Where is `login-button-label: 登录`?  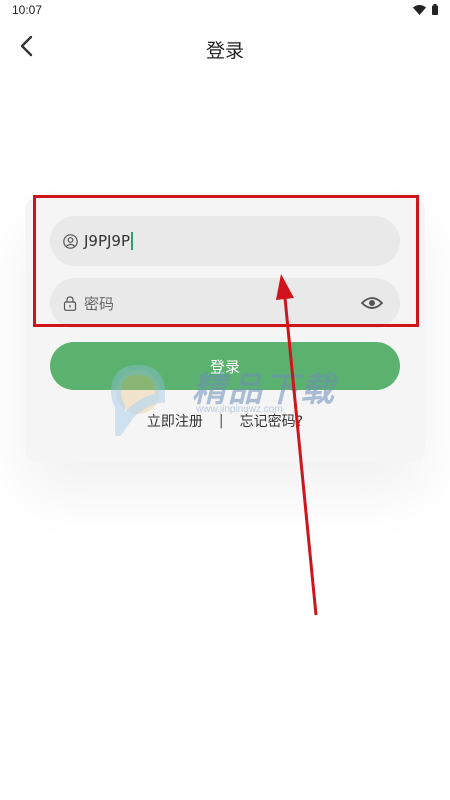
login-button-label: 登录 is located at coordinates (224, 366).